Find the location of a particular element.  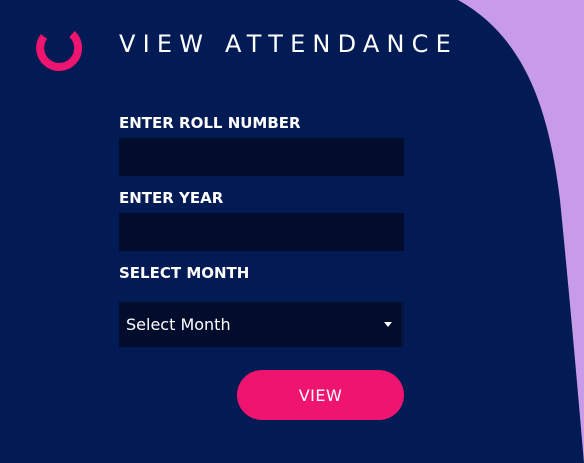

caret-down-icon is located at coordinates (388, 324).